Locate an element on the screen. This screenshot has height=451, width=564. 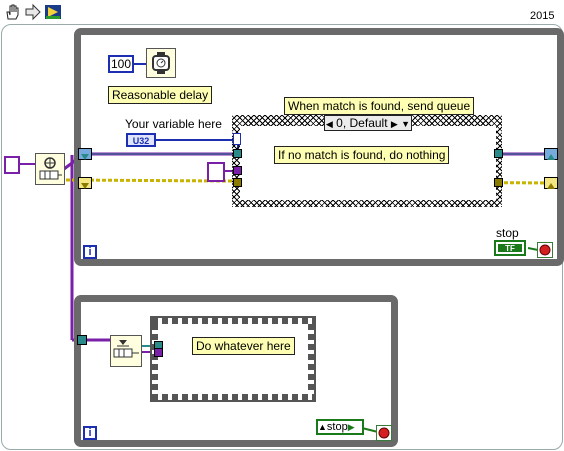
sequence-right-strip is located at coordinates (311, 359).